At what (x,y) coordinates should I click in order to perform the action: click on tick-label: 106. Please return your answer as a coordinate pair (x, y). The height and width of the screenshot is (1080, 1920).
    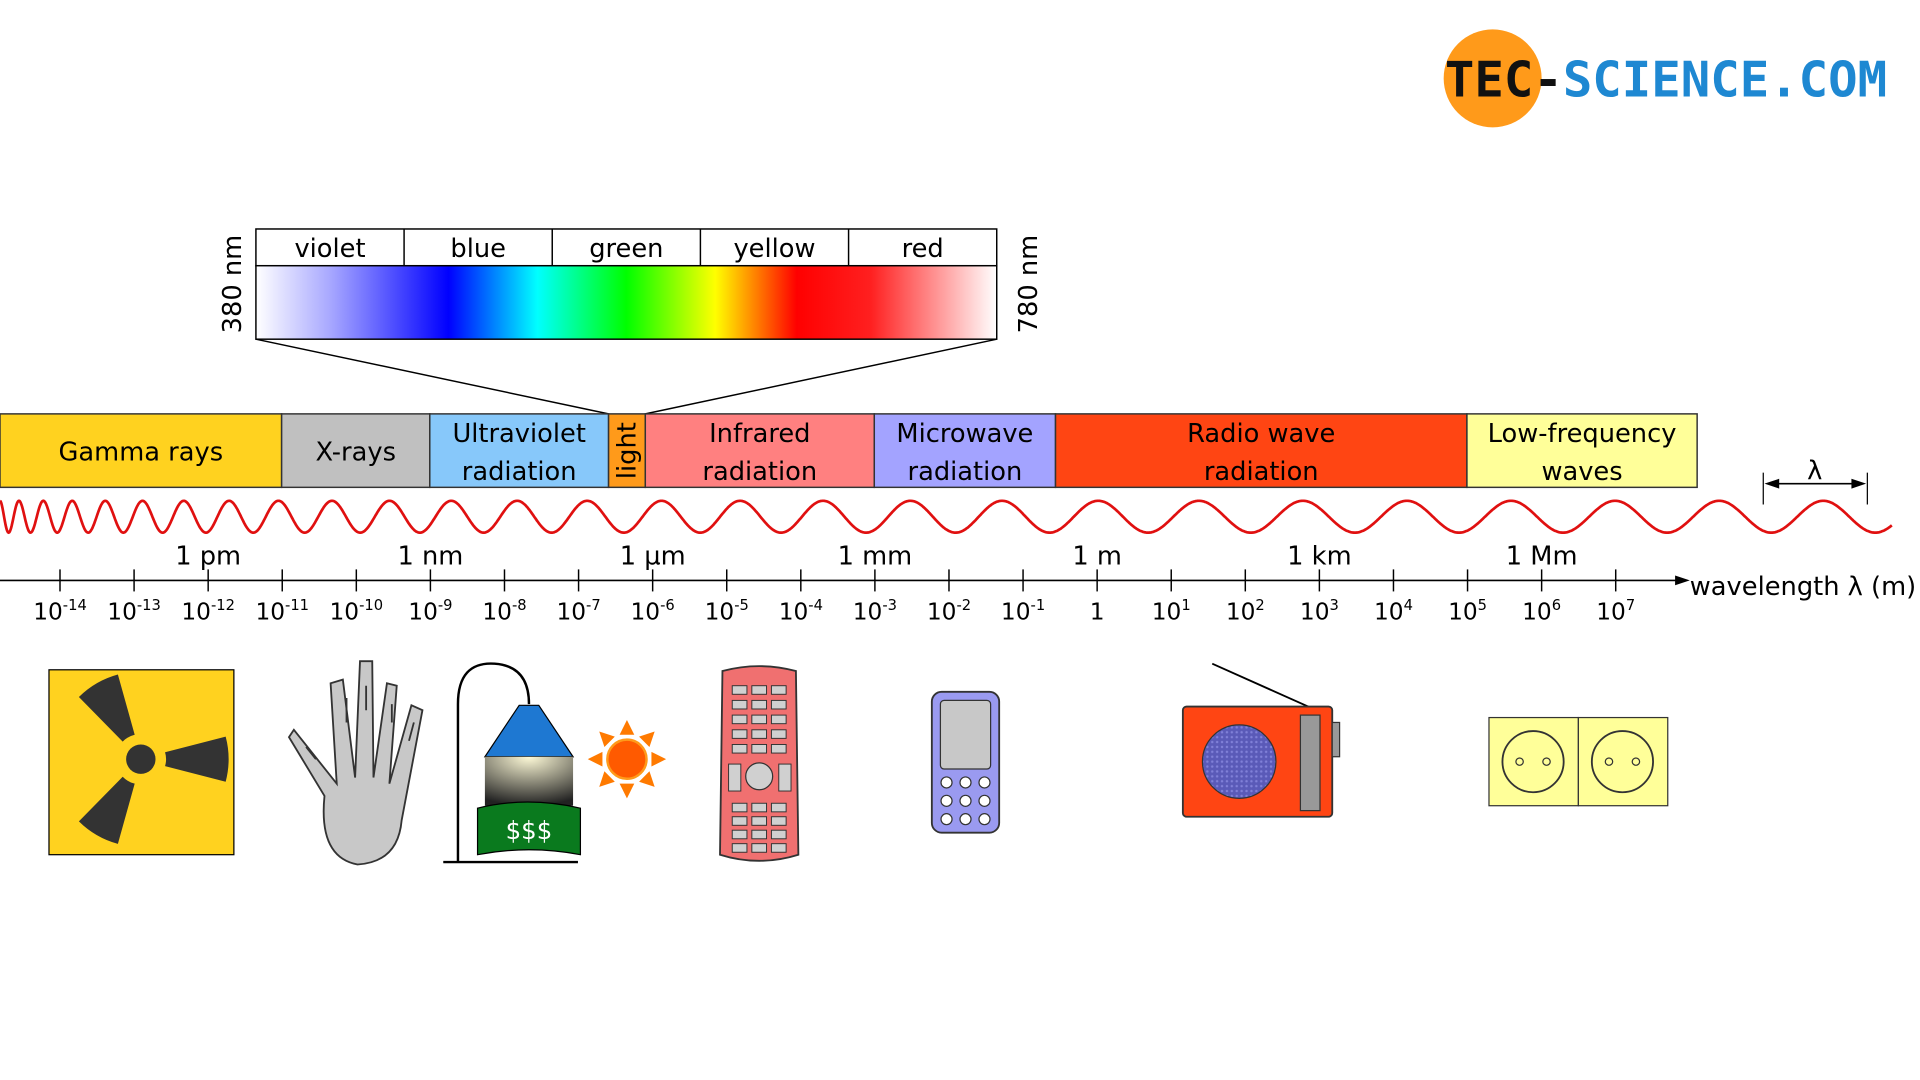
    Looking at the image, I should click on (1541, 611).